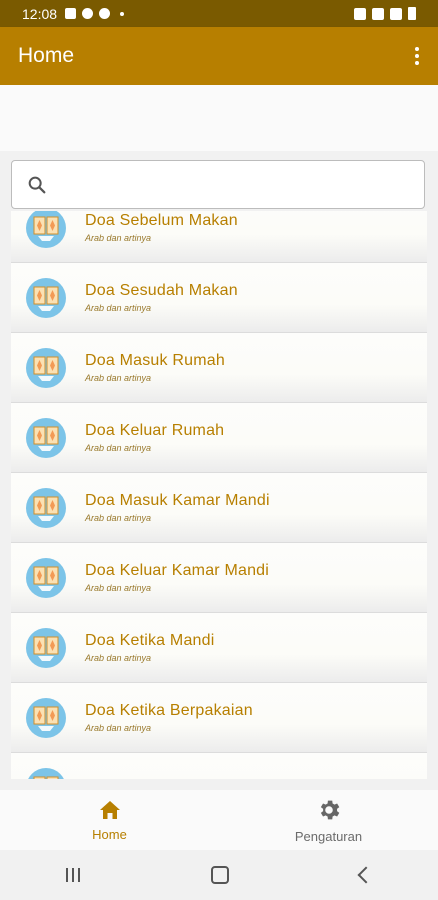 The width and height of the screenshot is (438, 900). What do you see at coordinates (161, 220) in the screenshot?
I see `list-item-title: Doa Sebelum Makan` at bounding box center [161, 220].